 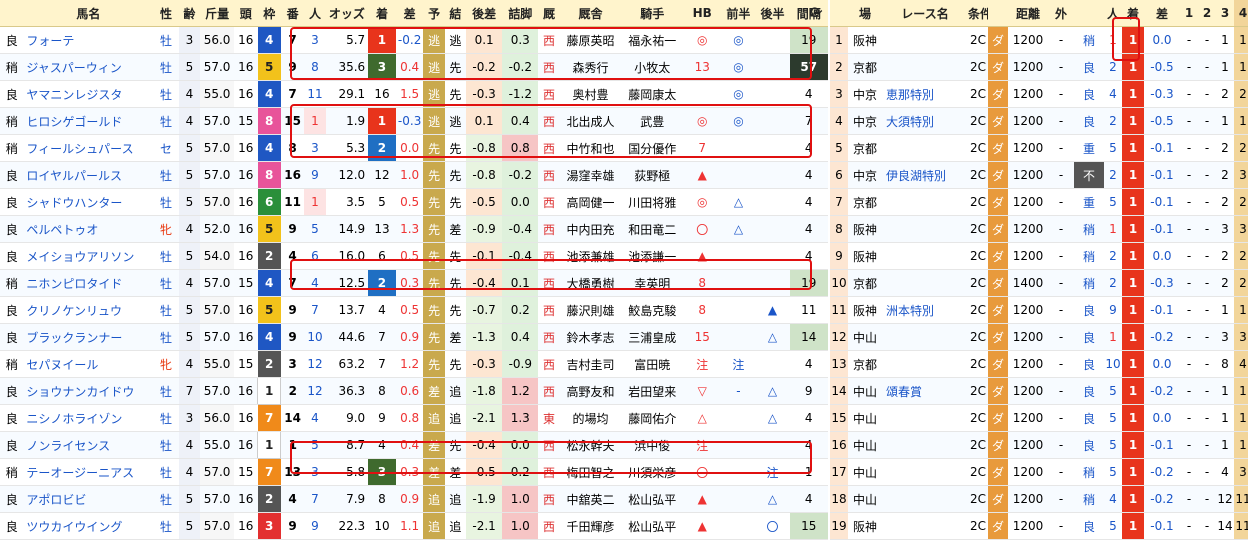 What do you see at coordinates (1039, 121) in the screenshot?
I see `table-row: 4 中京 大須特別 2C ダ 1200- 良 2 1 -0.5- -1 1` at bounding box center [1039, 121].